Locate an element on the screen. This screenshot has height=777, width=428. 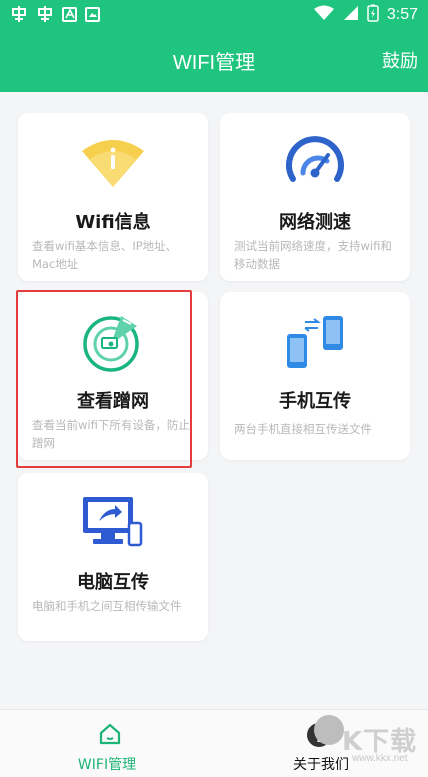
watermark-logo: K下载 www.kkx.net is located at coordinates (365, 742).